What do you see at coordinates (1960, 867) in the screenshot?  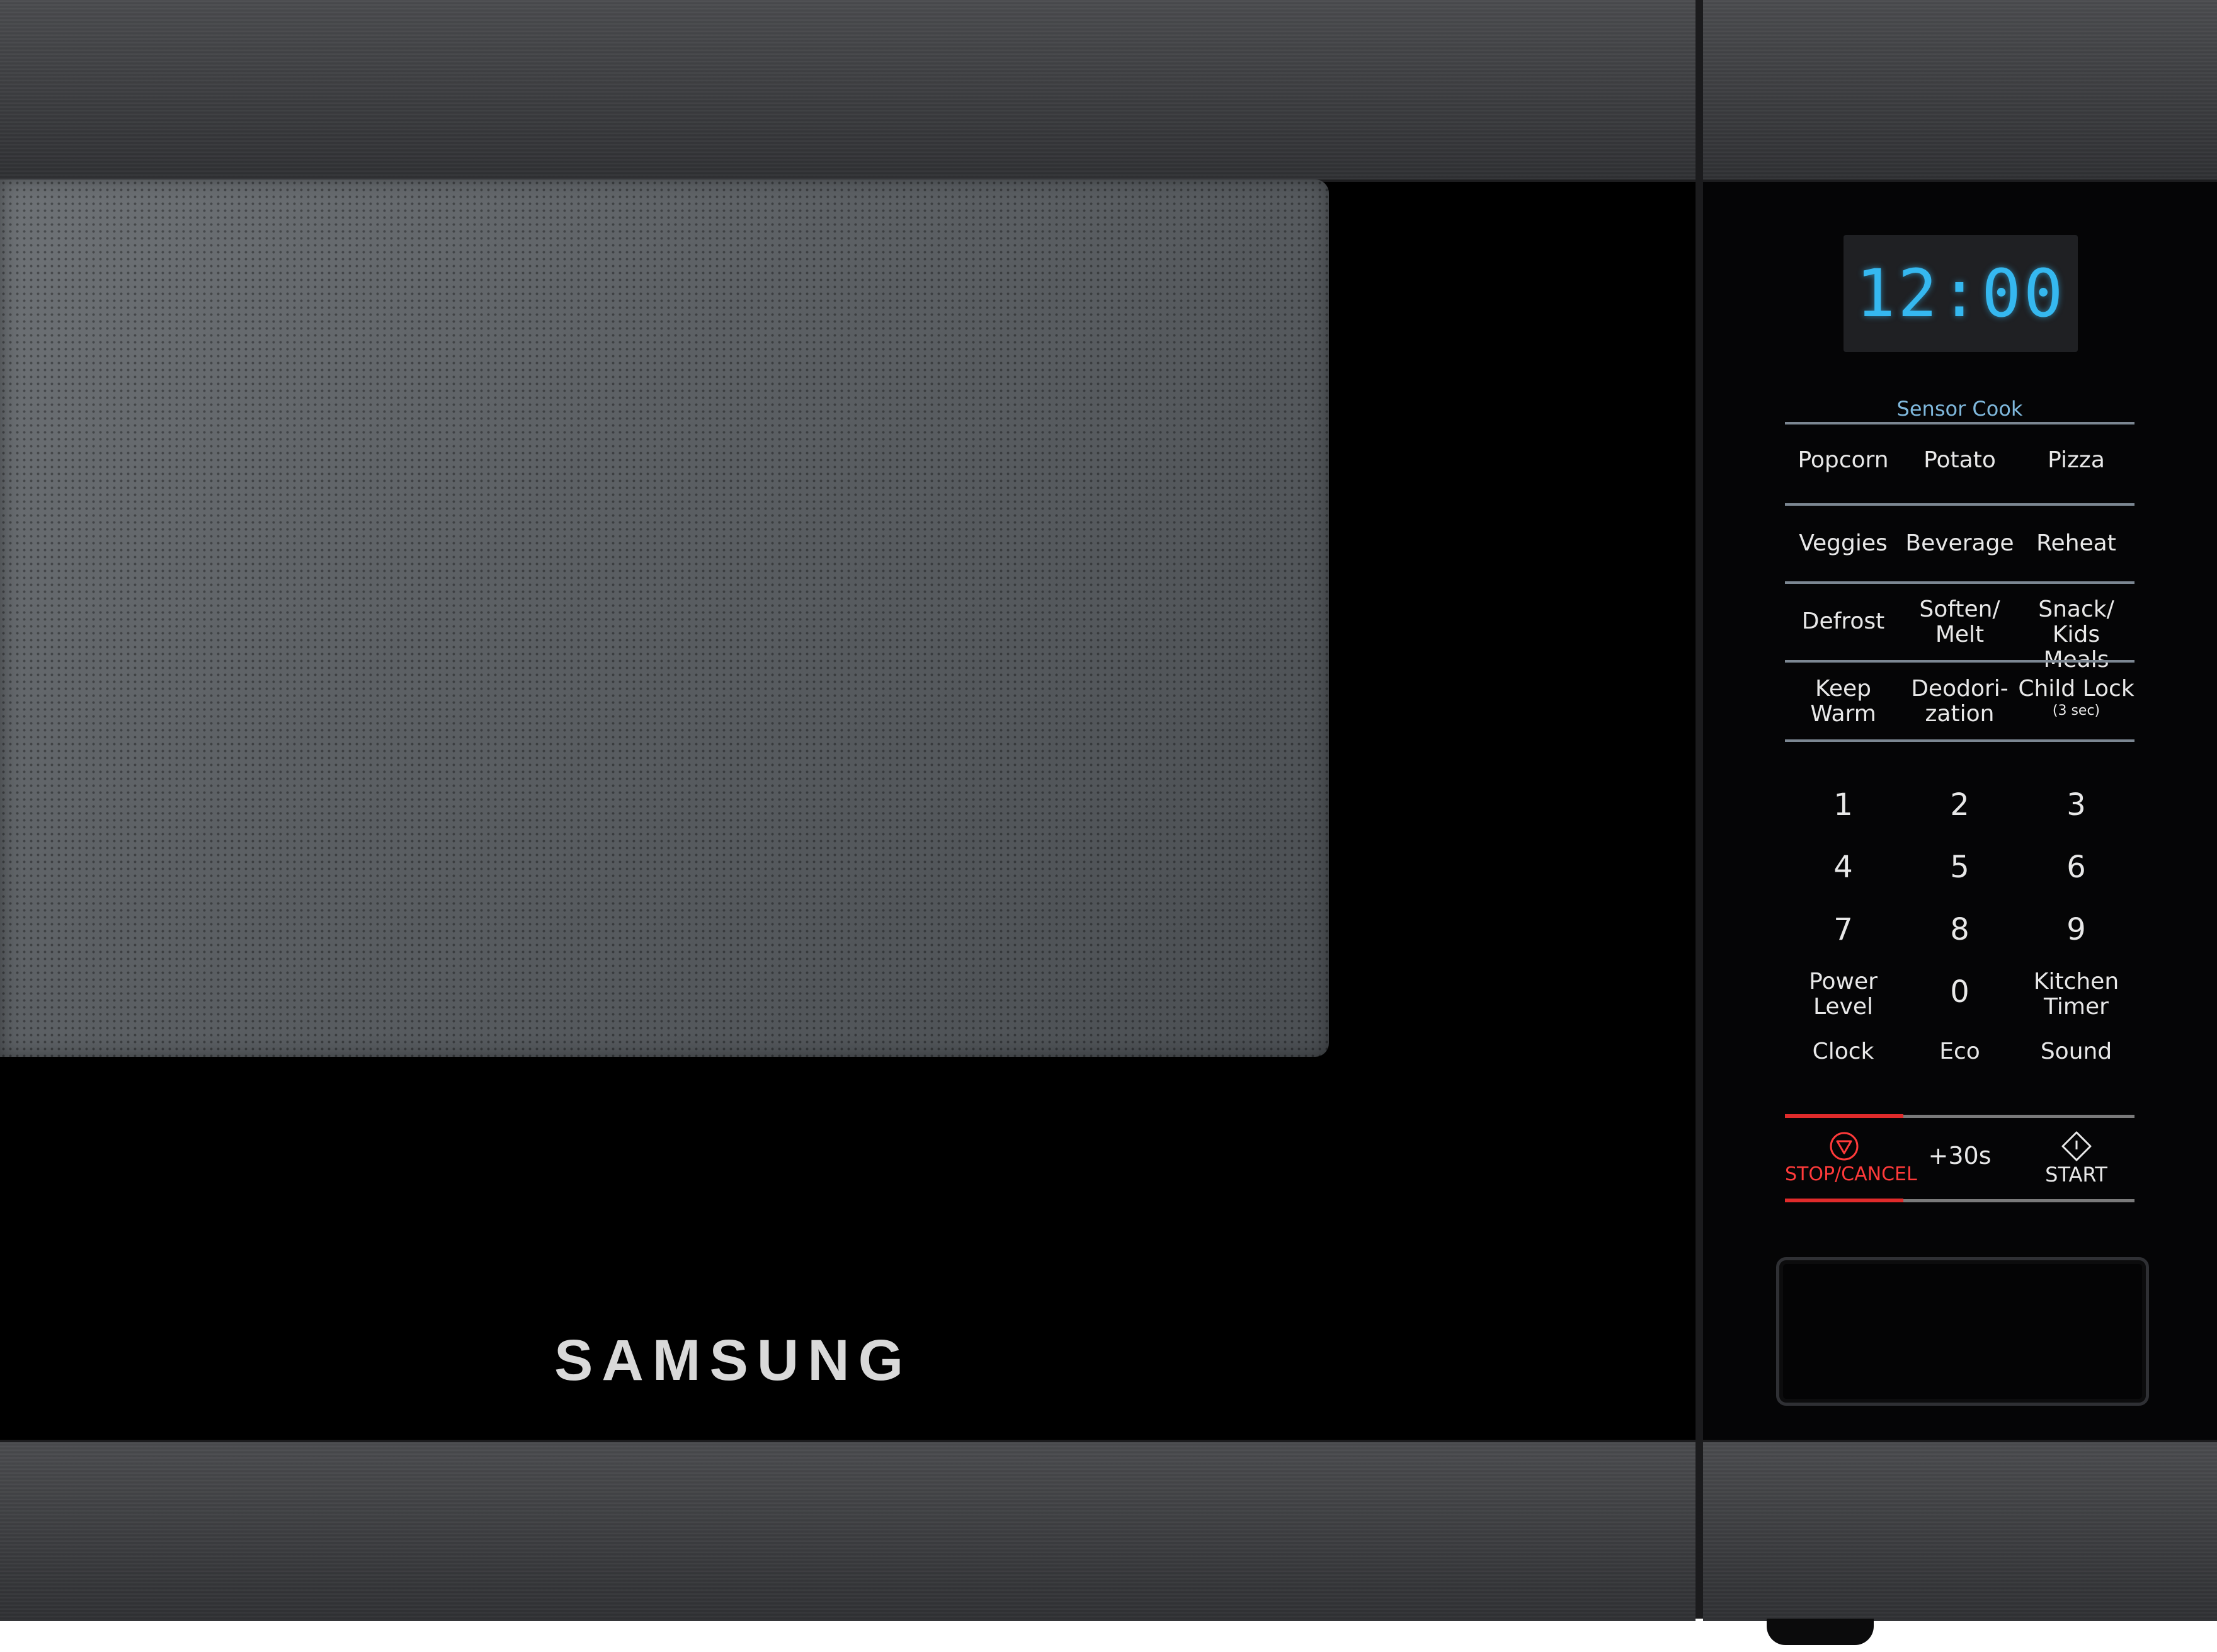 I see `digit-5-button: 5` at bounding box center [1960, 867].